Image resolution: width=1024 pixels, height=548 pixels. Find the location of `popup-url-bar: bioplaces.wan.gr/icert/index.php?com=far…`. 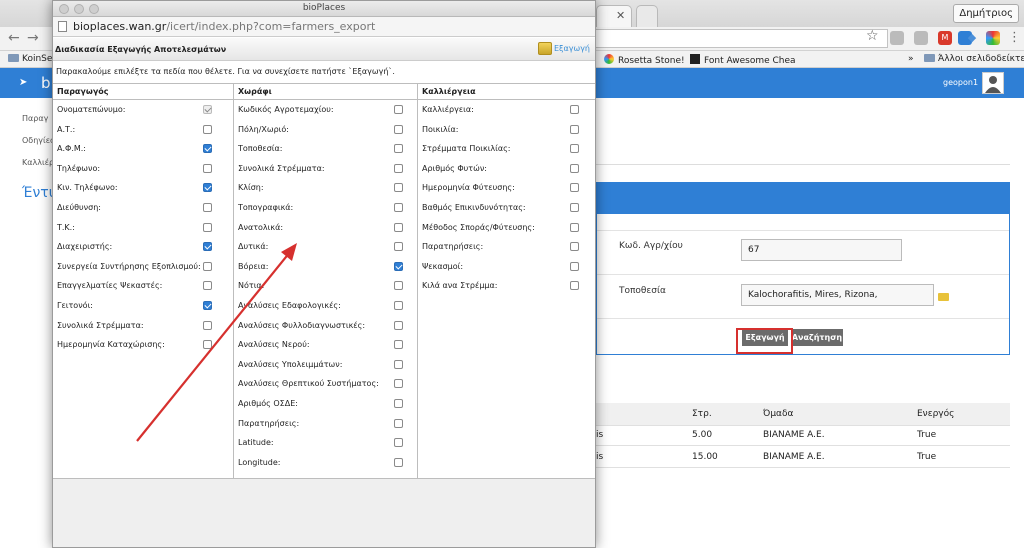

popup-url-bar: bioplaces.wan.gr/icert/index.php?com=far… is located at coordinates (324, 27).